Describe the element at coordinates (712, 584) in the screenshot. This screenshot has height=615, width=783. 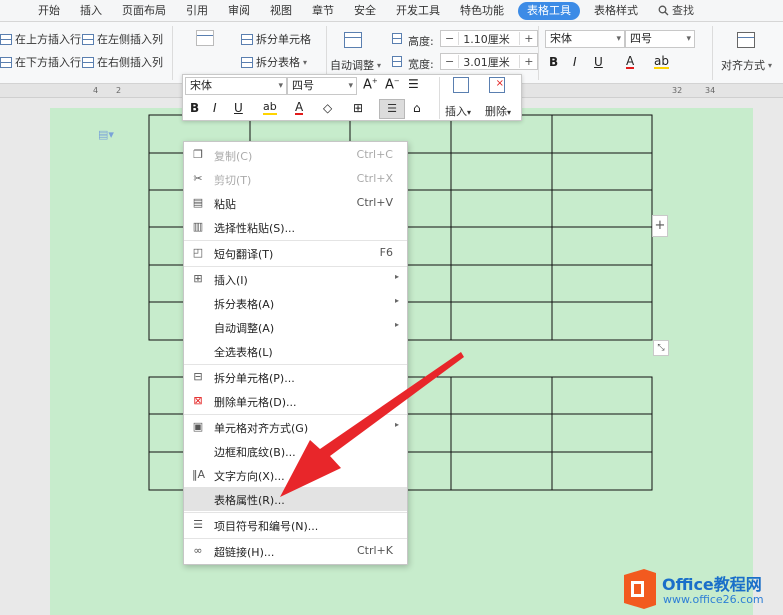
I see `watermark-brand: Office教程网` at that location.